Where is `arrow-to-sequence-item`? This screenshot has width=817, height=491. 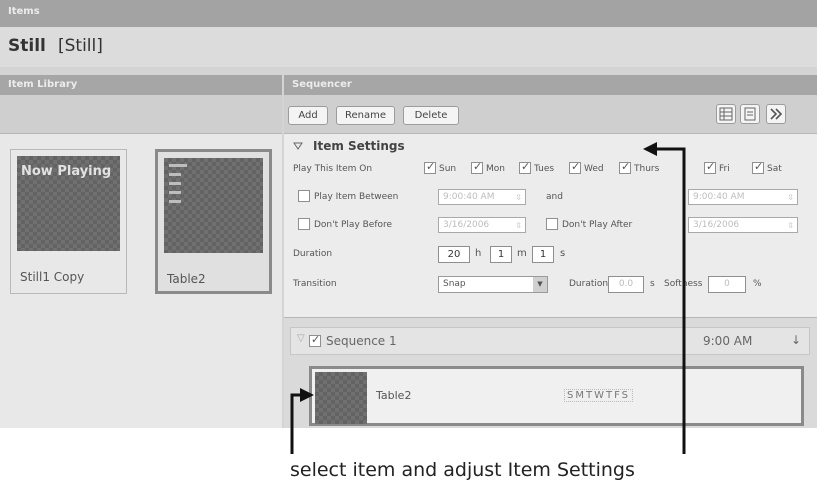 arrow-to-sequence-item is located at coordinates (296, 423).